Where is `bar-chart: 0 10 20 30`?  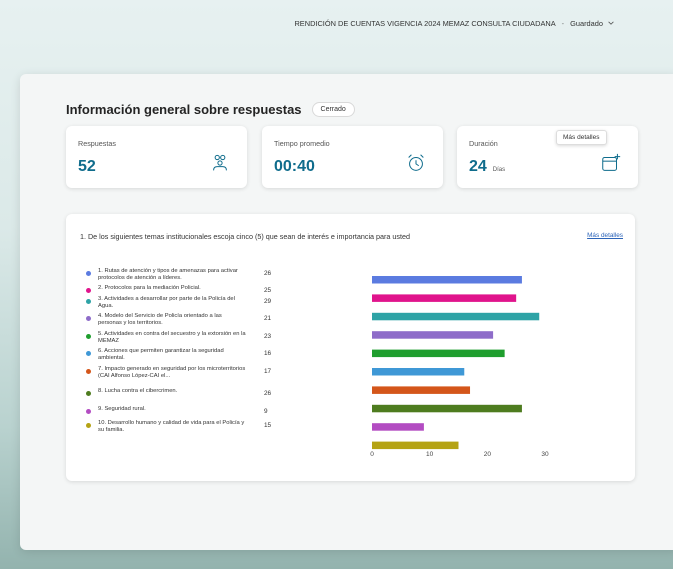 bar-chart: 0 10 20 30 is located at coordinates (459, 367).